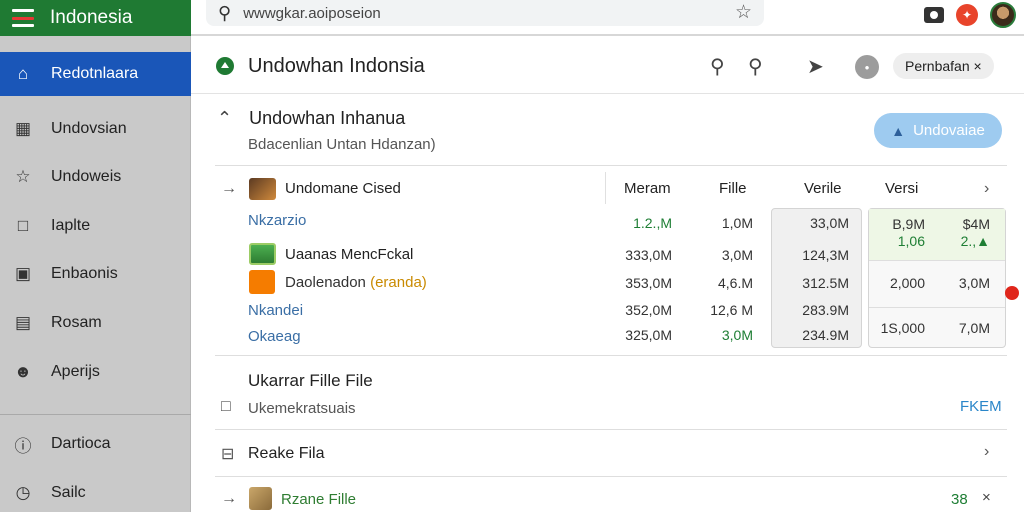 The image size is (1024, 512). I want to click on table-cell-versi-a: 2,000, so click(907, 283).